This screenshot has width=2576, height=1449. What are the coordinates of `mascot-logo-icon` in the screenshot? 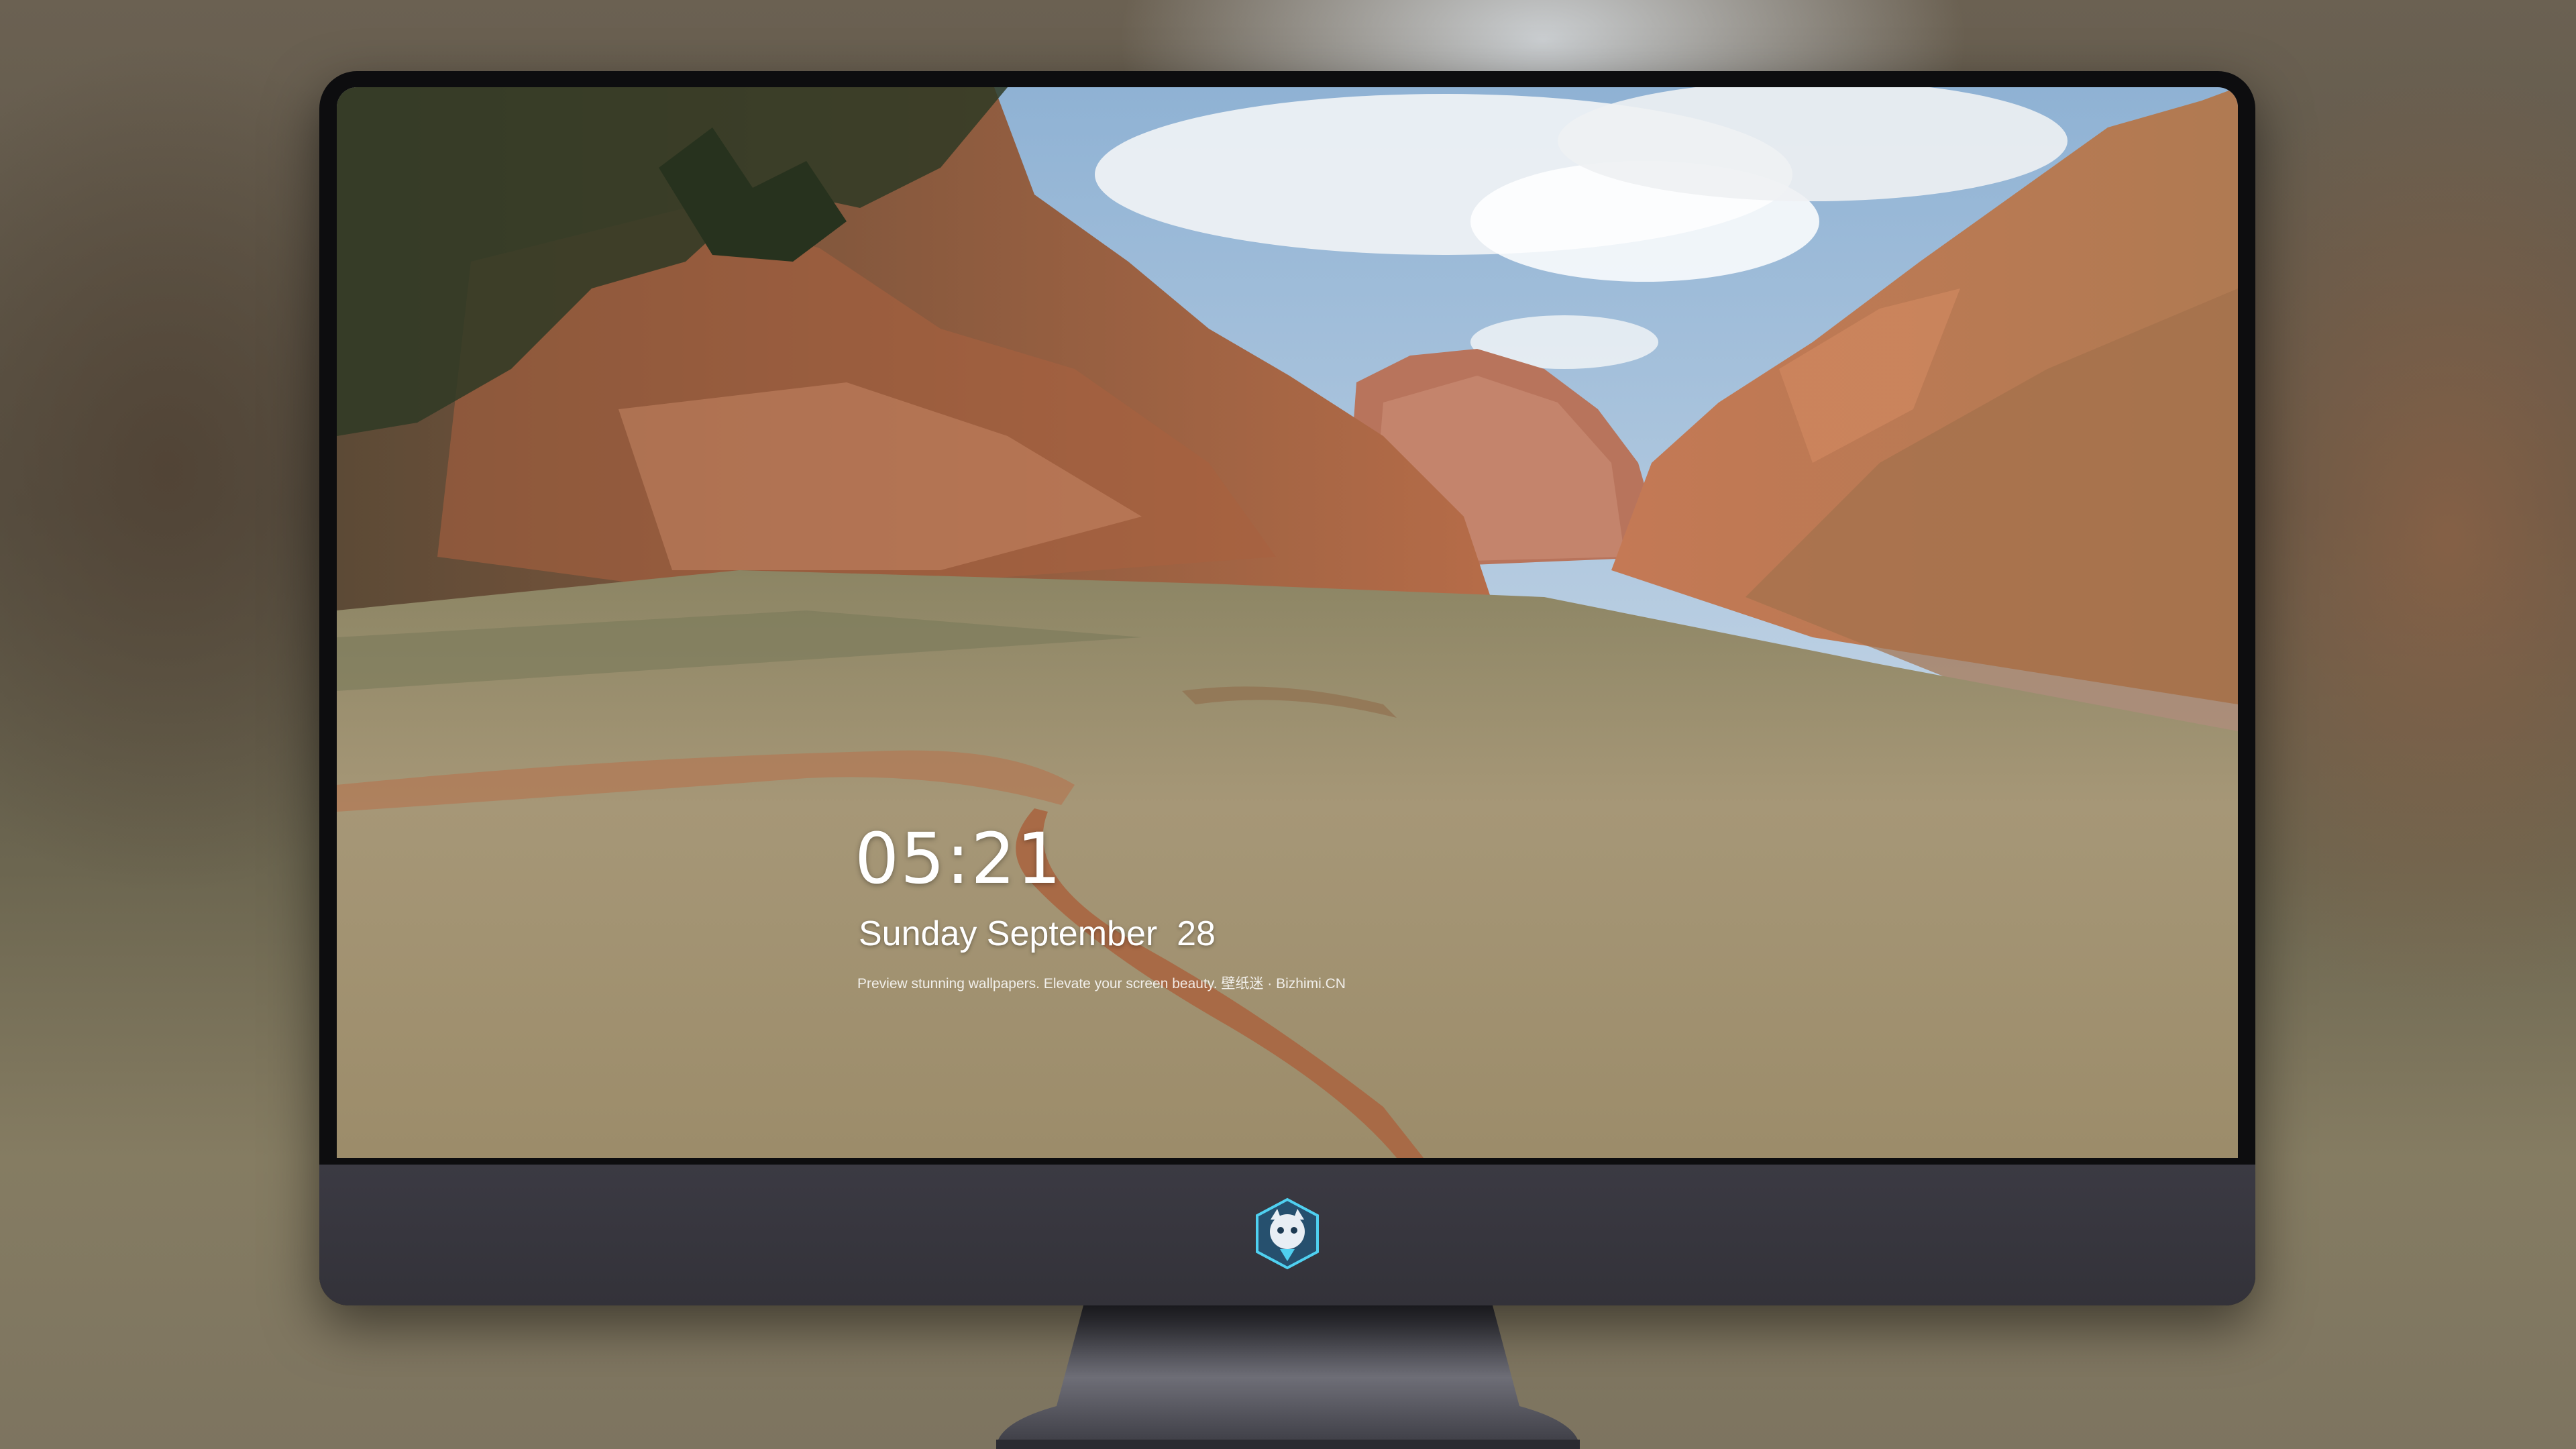 It's located at (1287, 1233).